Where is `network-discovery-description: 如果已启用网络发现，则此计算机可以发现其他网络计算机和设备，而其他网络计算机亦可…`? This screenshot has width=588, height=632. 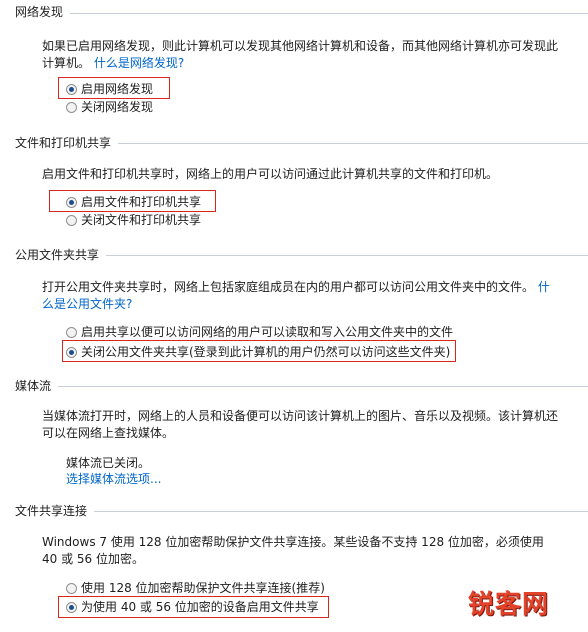 network-discovery-description: 如果已启用网络发现，则此计算机可以发现其他网络计算机和设备，而其他网络计算机亦可… is located at coordinates (301, 55).